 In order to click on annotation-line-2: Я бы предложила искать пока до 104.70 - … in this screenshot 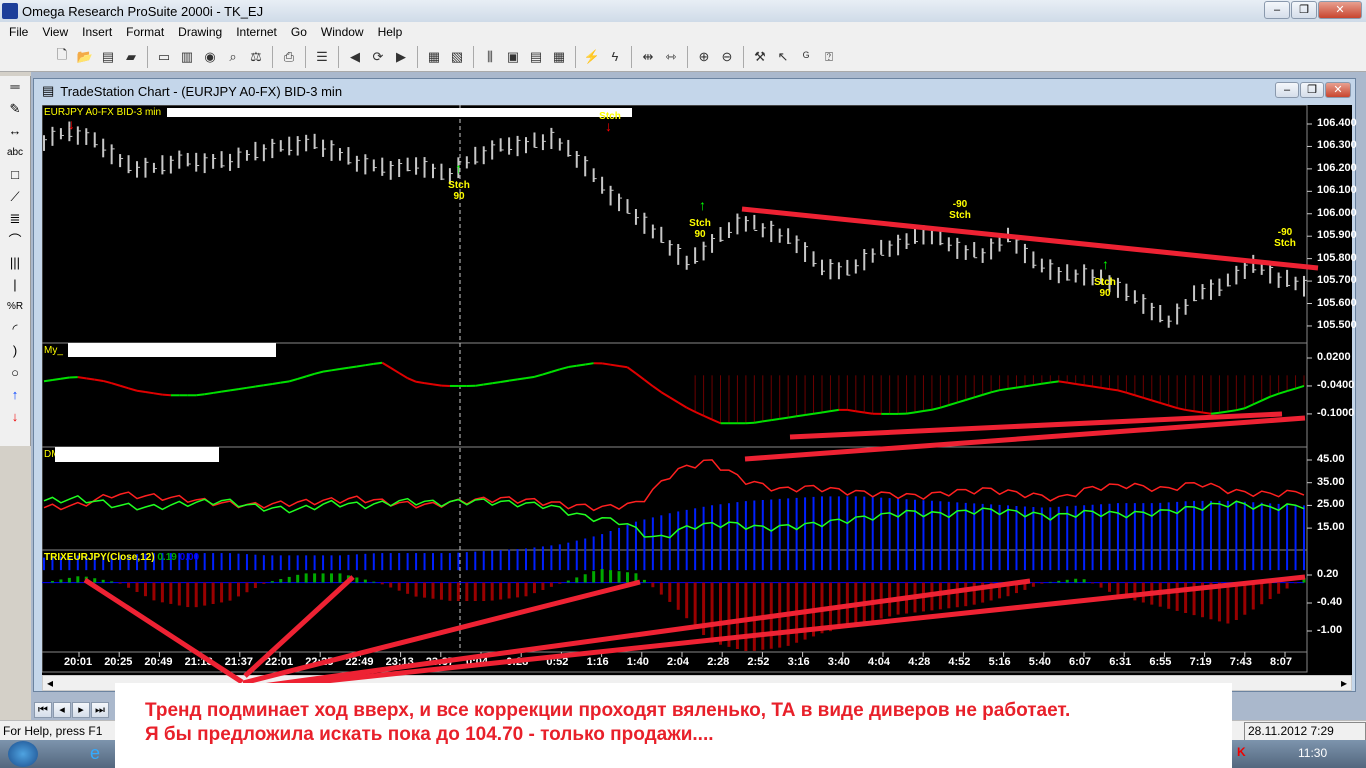, I will do `click(429, 734)`.